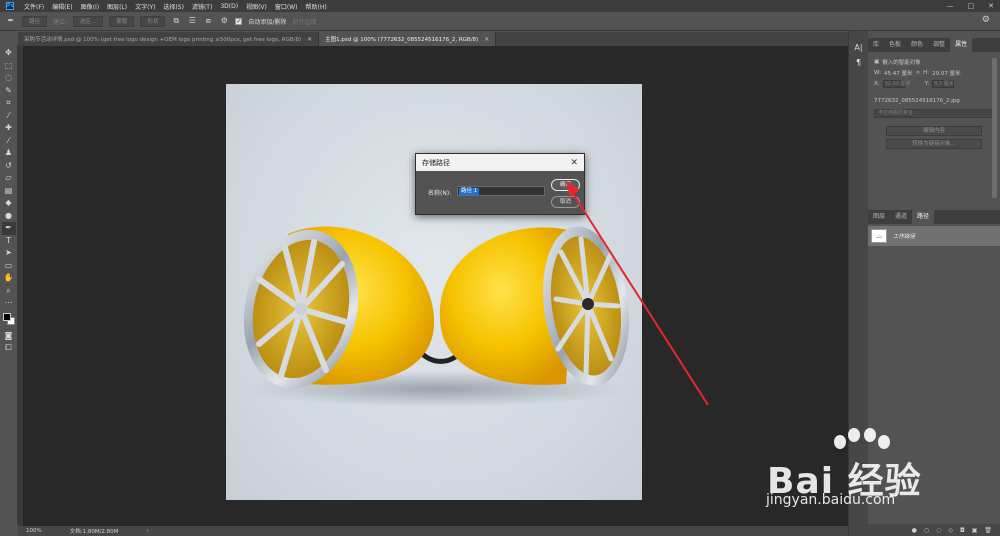 The image size is (1000, 536). What do you see at coordinates (501, 191) in the screenshot?
I see `path-name-input: 路径 1` at bounding box center [501, 191].